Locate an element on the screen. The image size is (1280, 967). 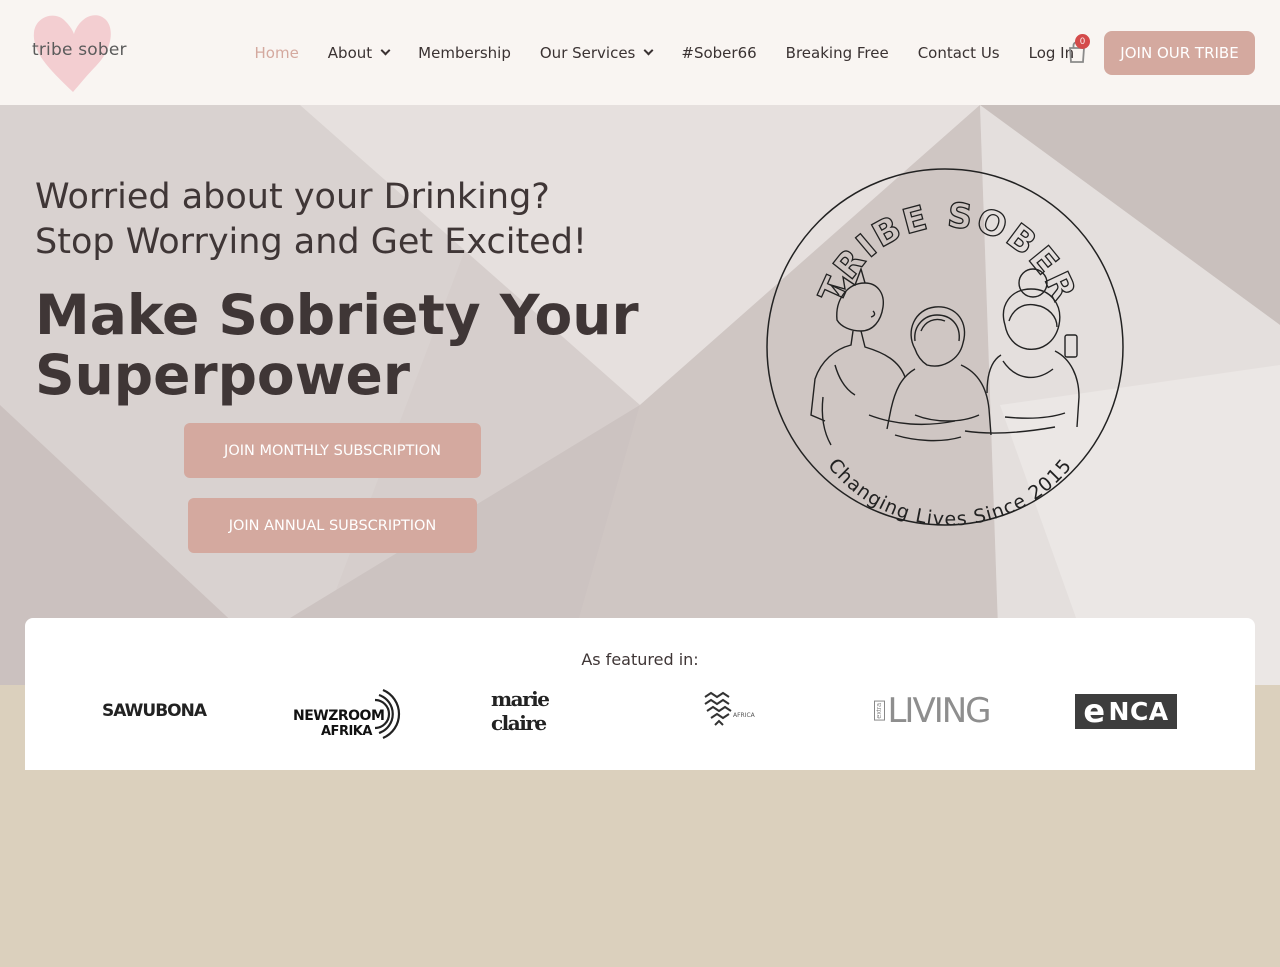
extra-living-logo: extra LIVING is located at coordinates (933, 711).